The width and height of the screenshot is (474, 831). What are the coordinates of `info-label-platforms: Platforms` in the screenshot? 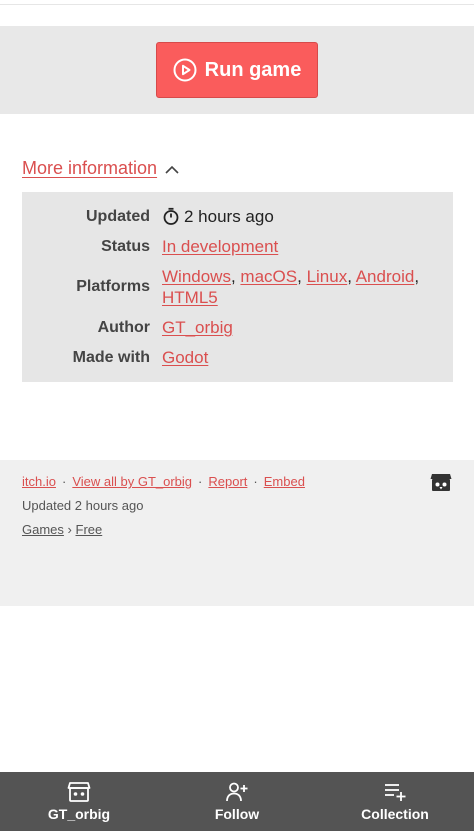 It's located at (113, 286).